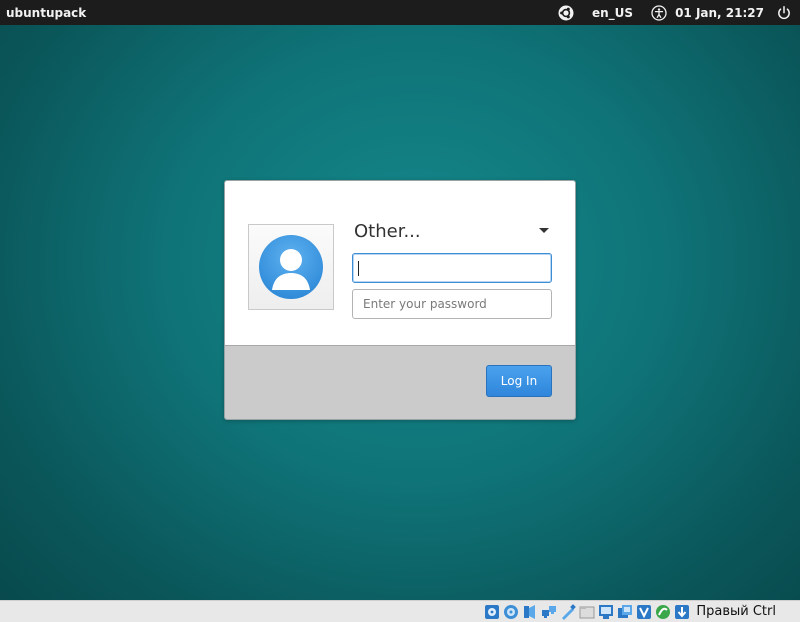 The image size is (800, 622). I want to click on audio-icon, so click(530, 612).